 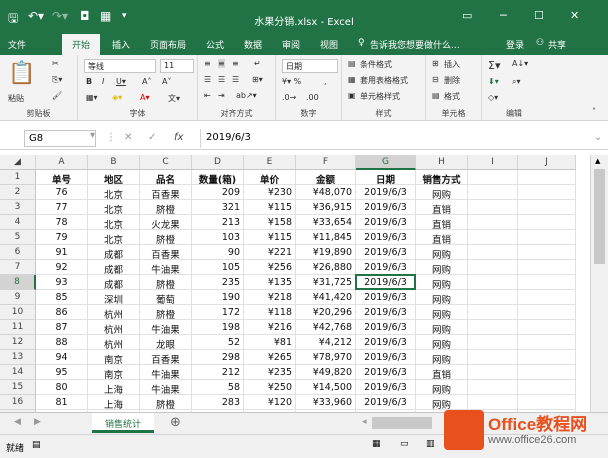 I want to click on table-cell: 90, so click(x=218, y=252).